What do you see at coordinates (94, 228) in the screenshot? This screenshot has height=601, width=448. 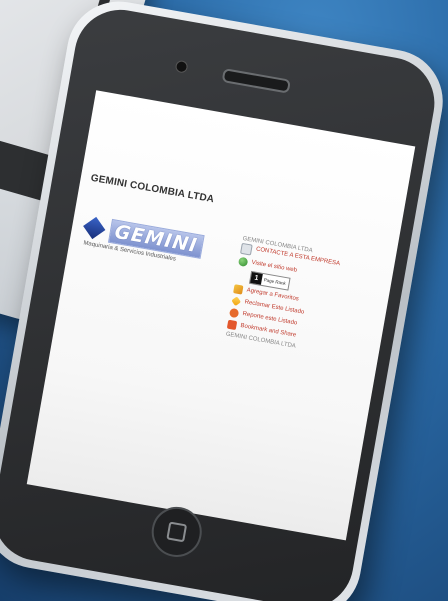 I see `logo-diamond-icon` at bounding box center [94, 228].